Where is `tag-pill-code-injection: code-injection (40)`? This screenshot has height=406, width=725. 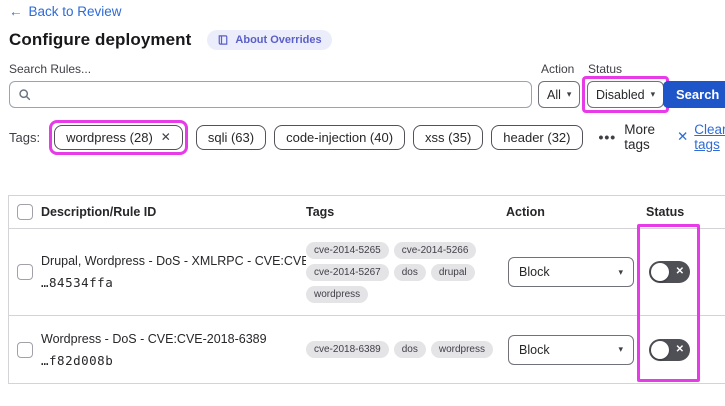
tag-pill-code-injection: code-injection (40) is located at coordinates (340, 137).